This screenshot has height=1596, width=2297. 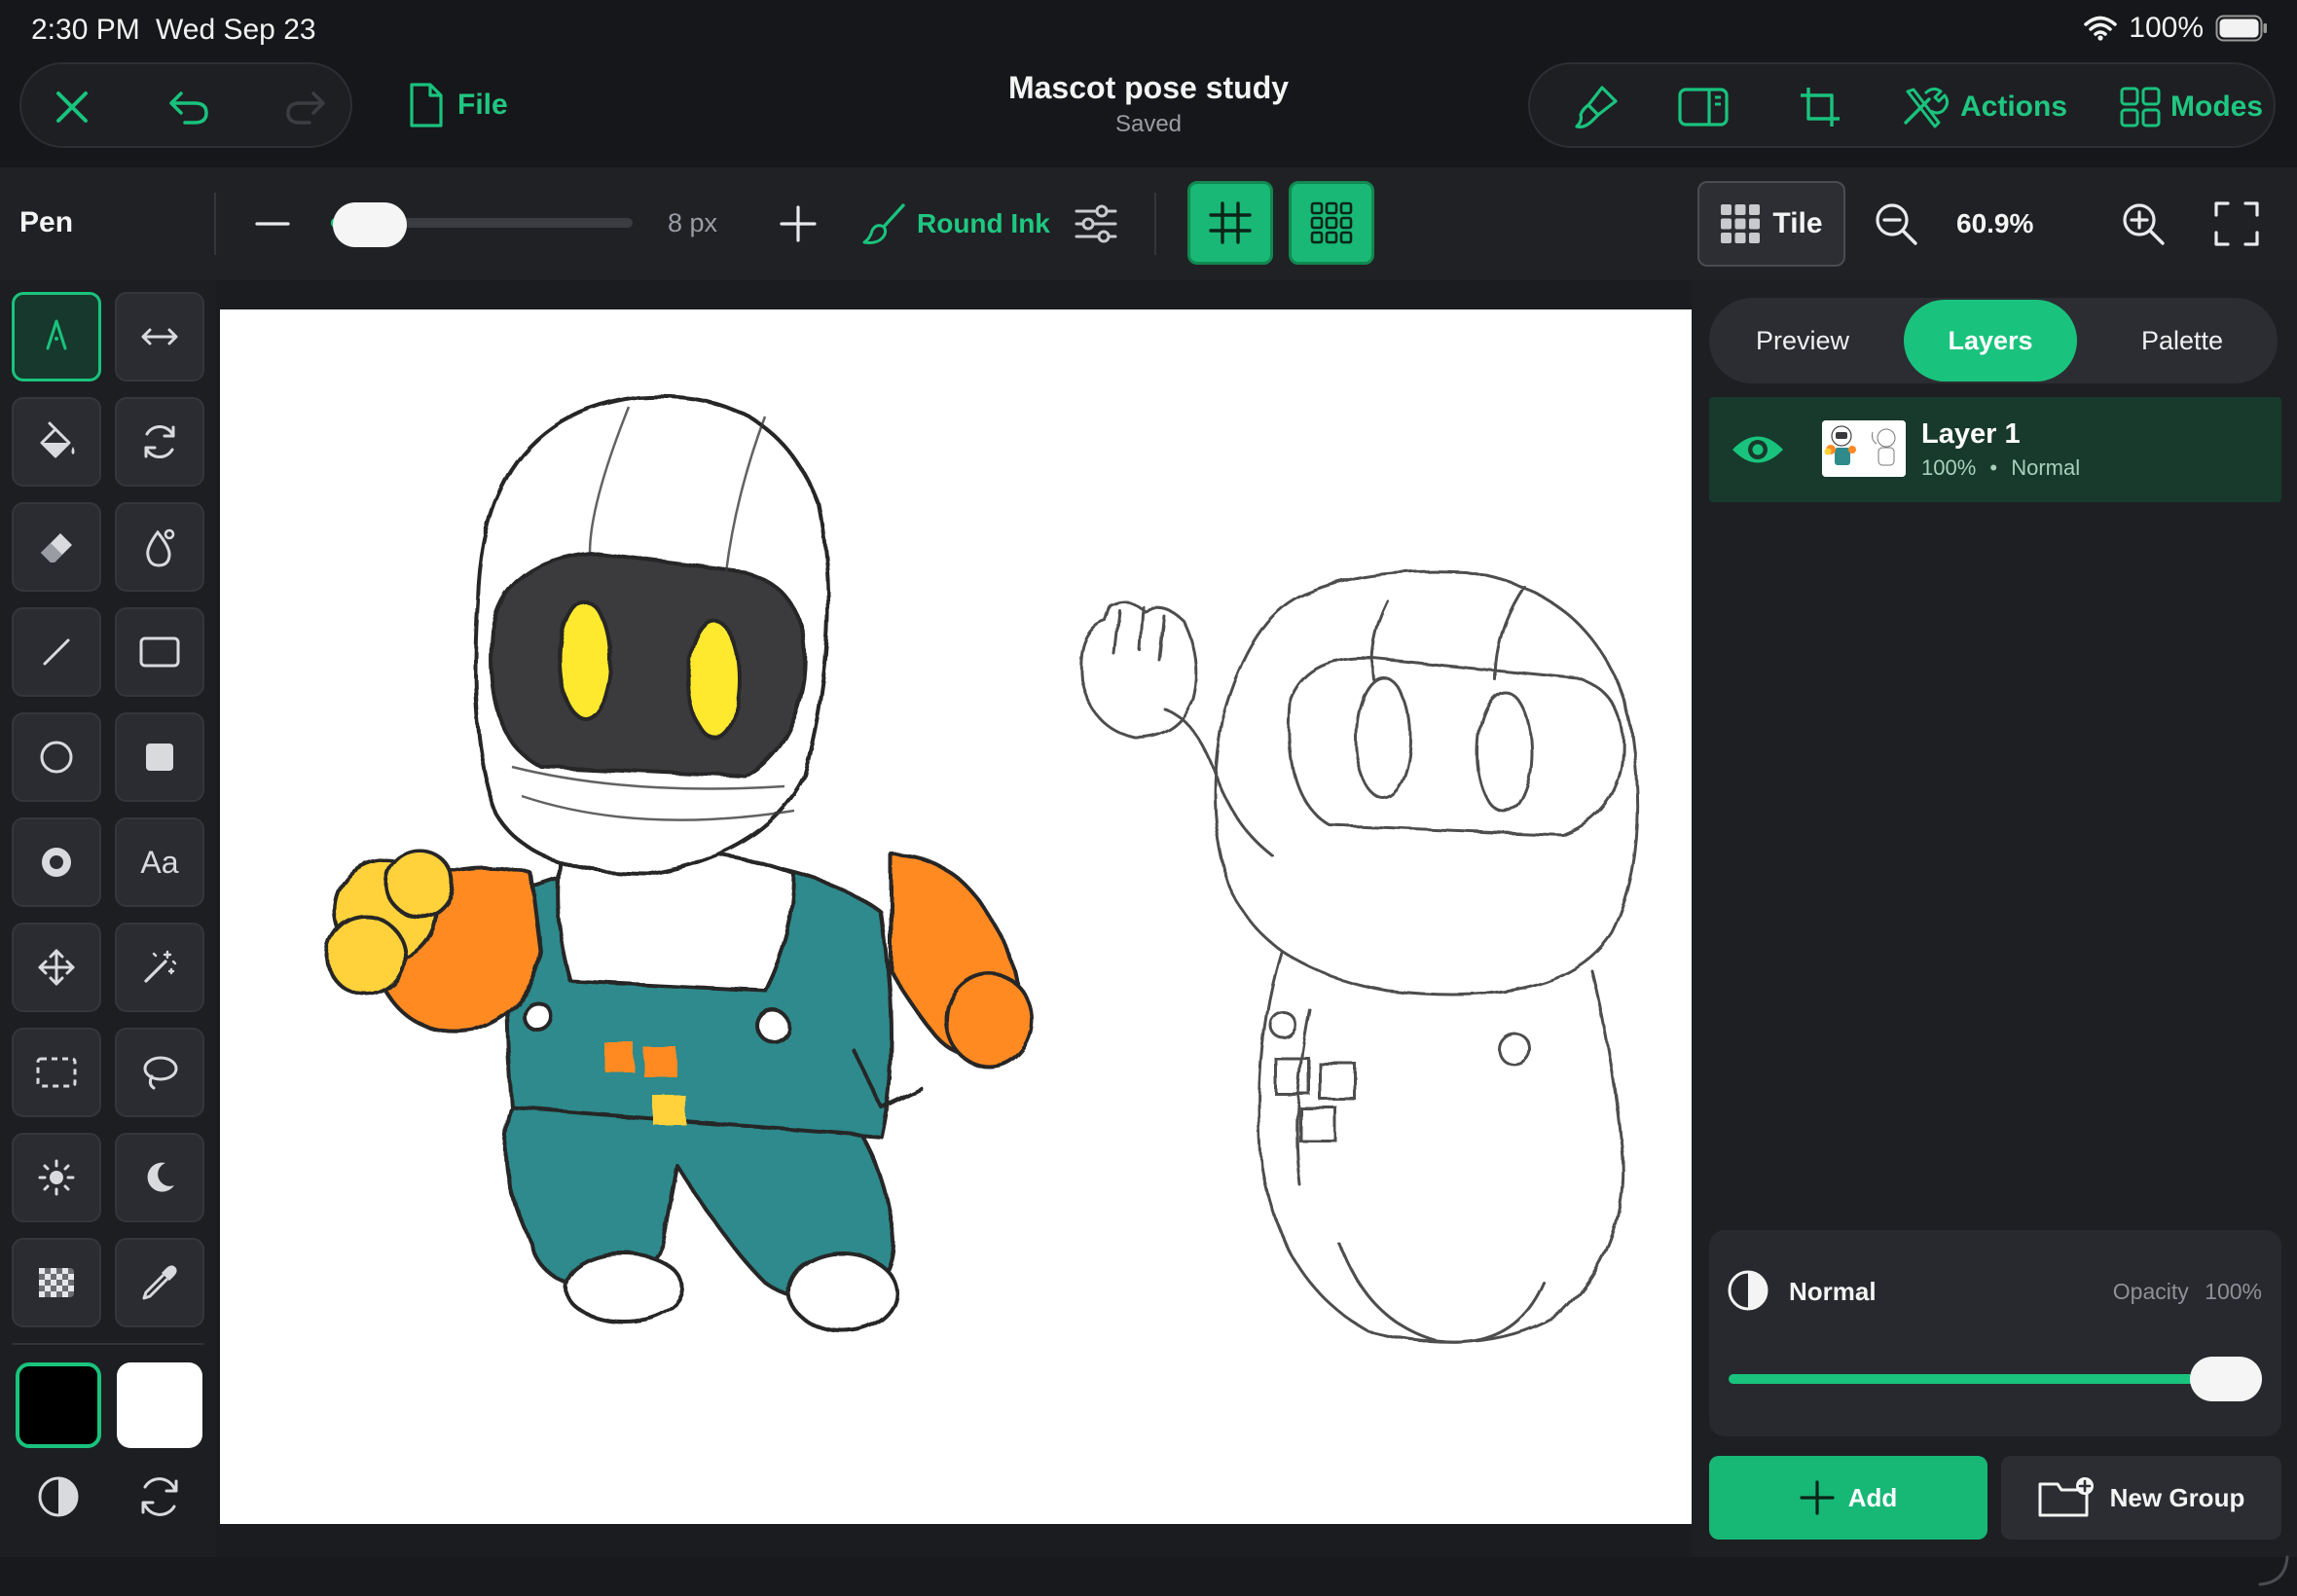 I want to click on layer-visibility-toggle, so click(x=1758, y=449).